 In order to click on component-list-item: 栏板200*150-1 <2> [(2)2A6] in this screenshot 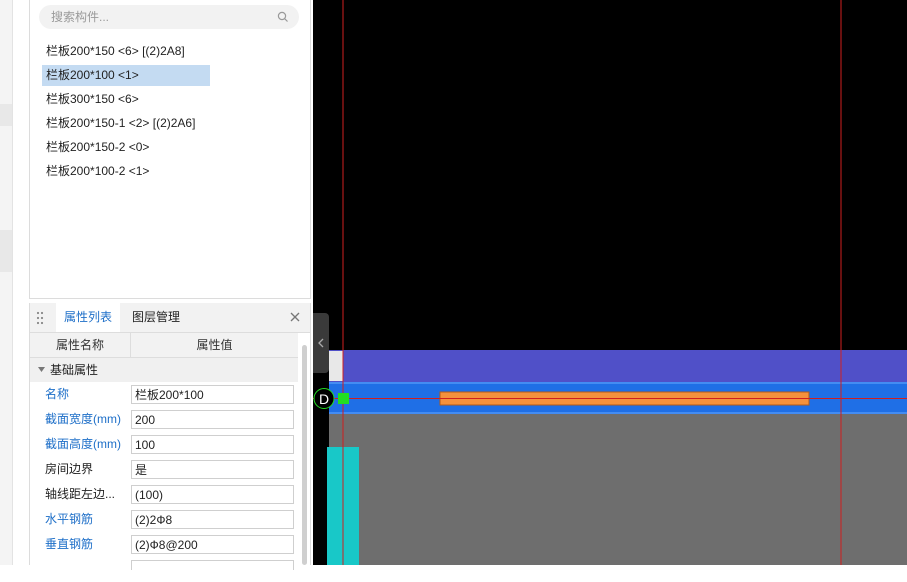, I will do `click(120, 123)`.